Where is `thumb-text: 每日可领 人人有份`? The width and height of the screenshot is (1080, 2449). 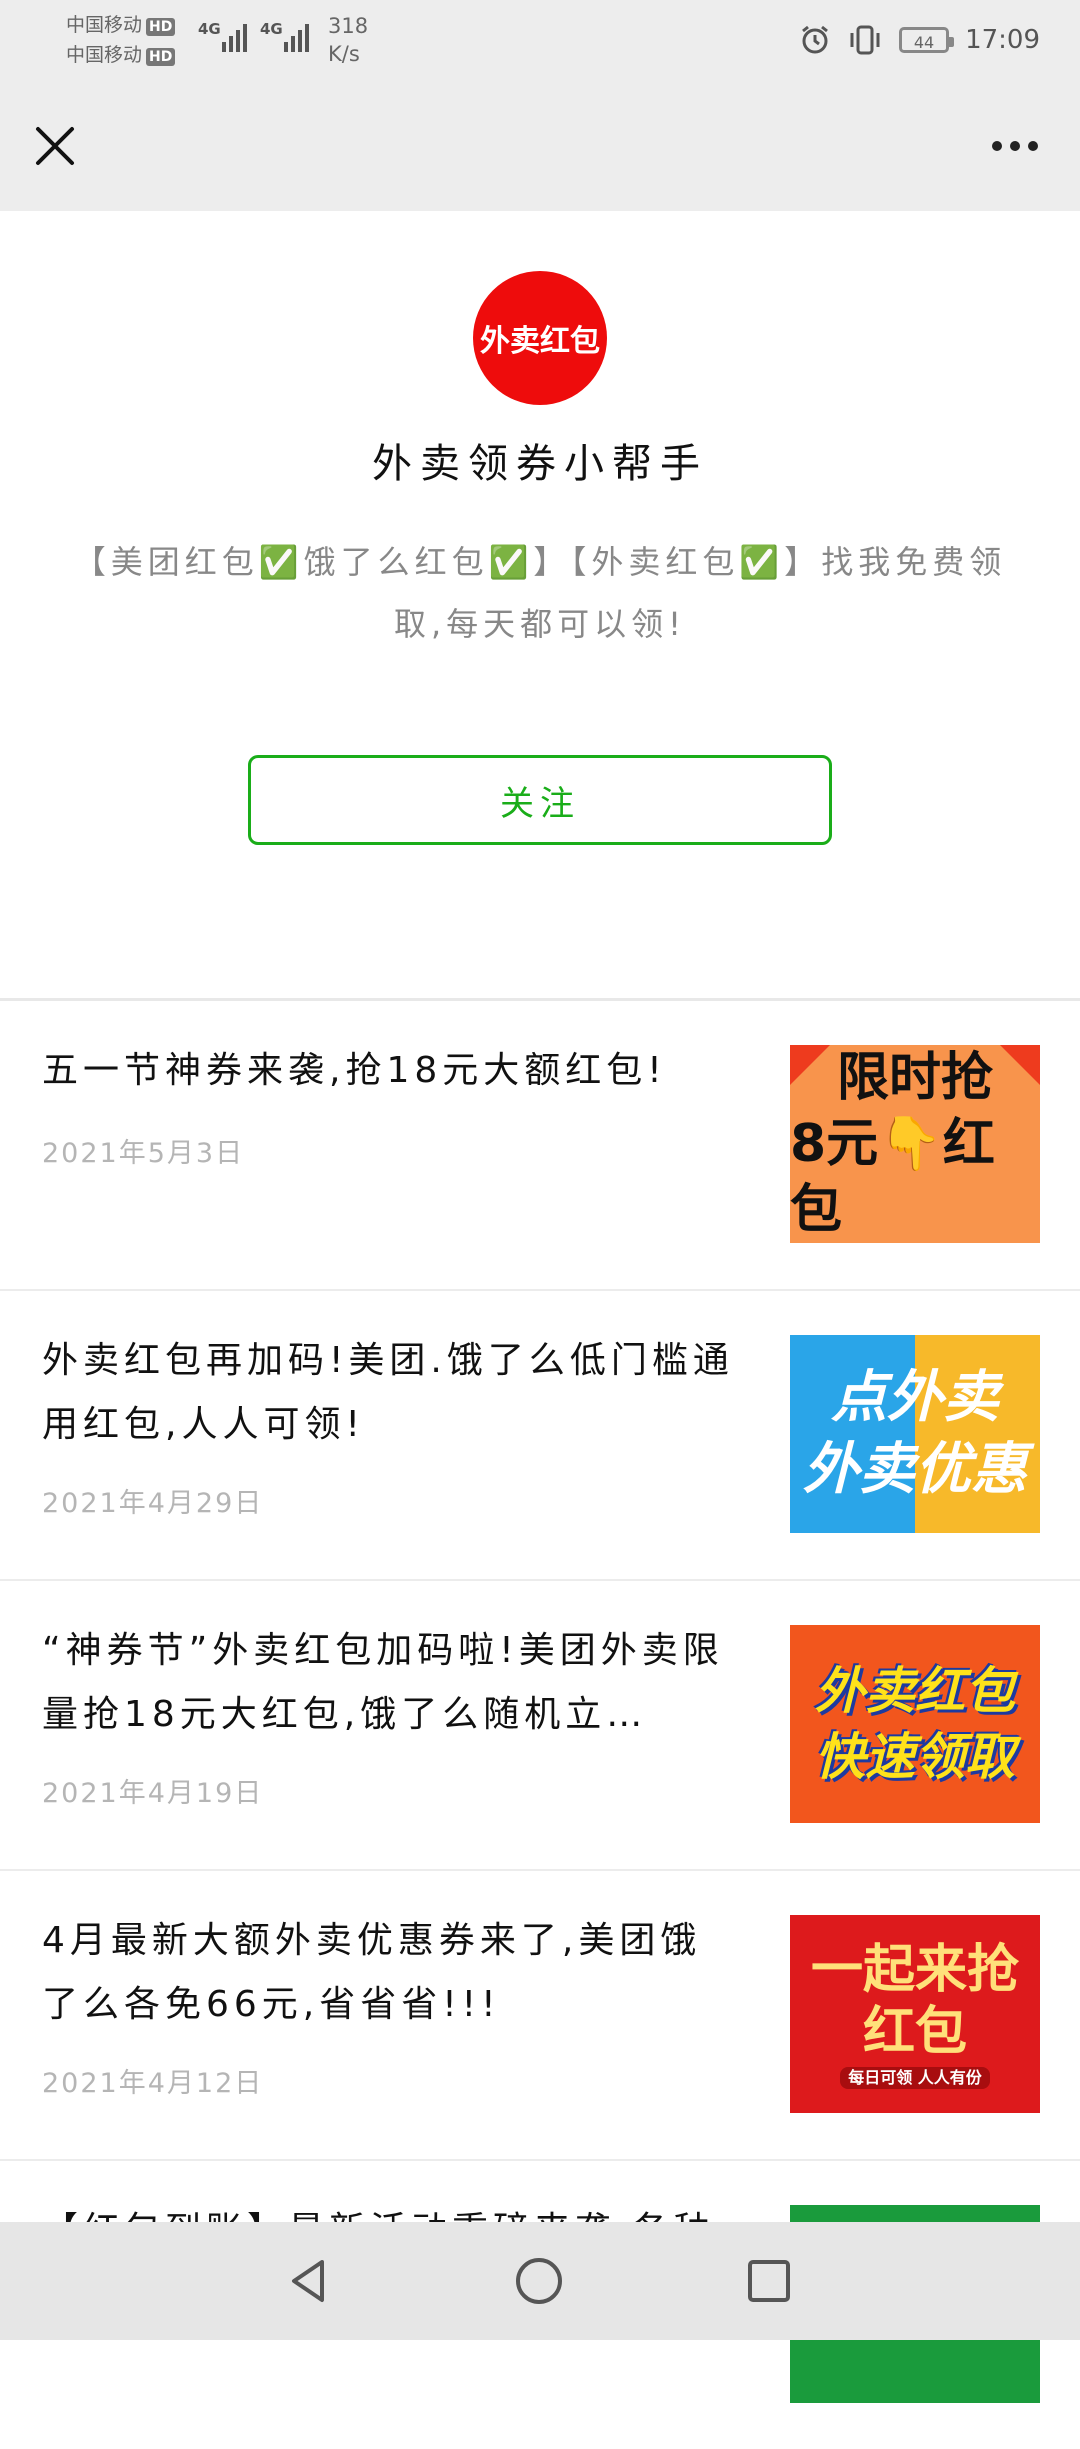 thumb-text: 每日可领 人人有份 is located at coordinates (915, 2078).